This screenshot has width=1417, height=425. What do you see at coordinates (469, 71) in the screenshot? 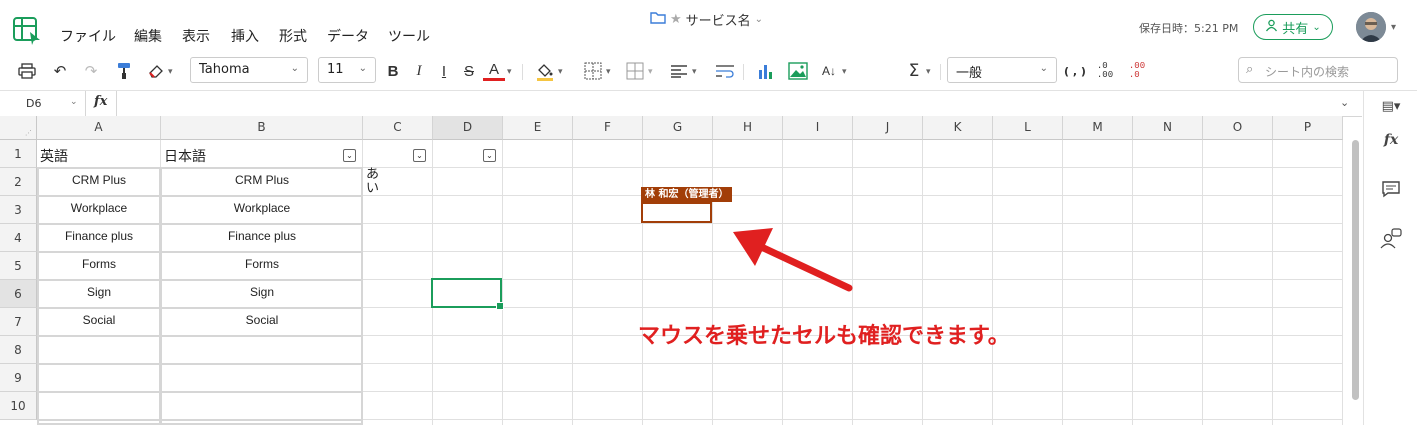
I see `strikethrough-button: S` at bounding box center [469, 71].